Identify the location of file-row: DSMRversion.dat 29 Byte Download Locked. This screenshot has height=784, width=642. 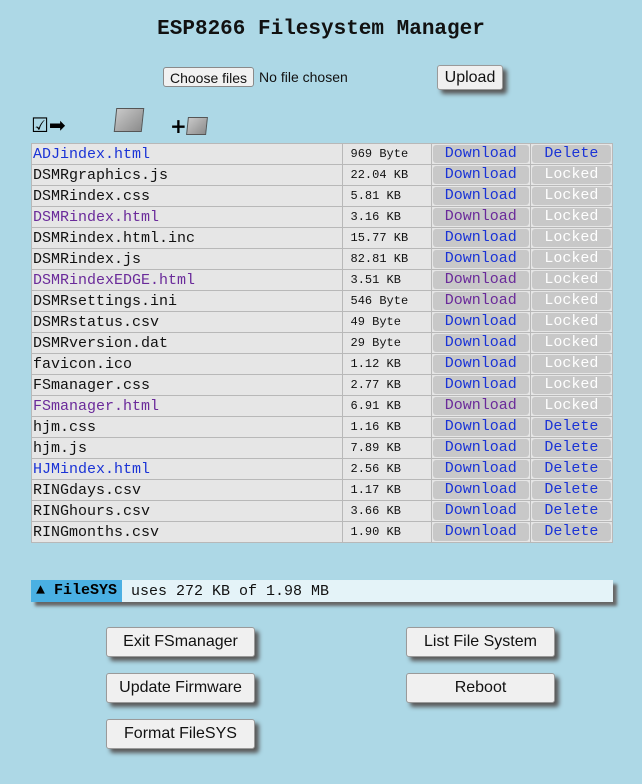
(322, 343).